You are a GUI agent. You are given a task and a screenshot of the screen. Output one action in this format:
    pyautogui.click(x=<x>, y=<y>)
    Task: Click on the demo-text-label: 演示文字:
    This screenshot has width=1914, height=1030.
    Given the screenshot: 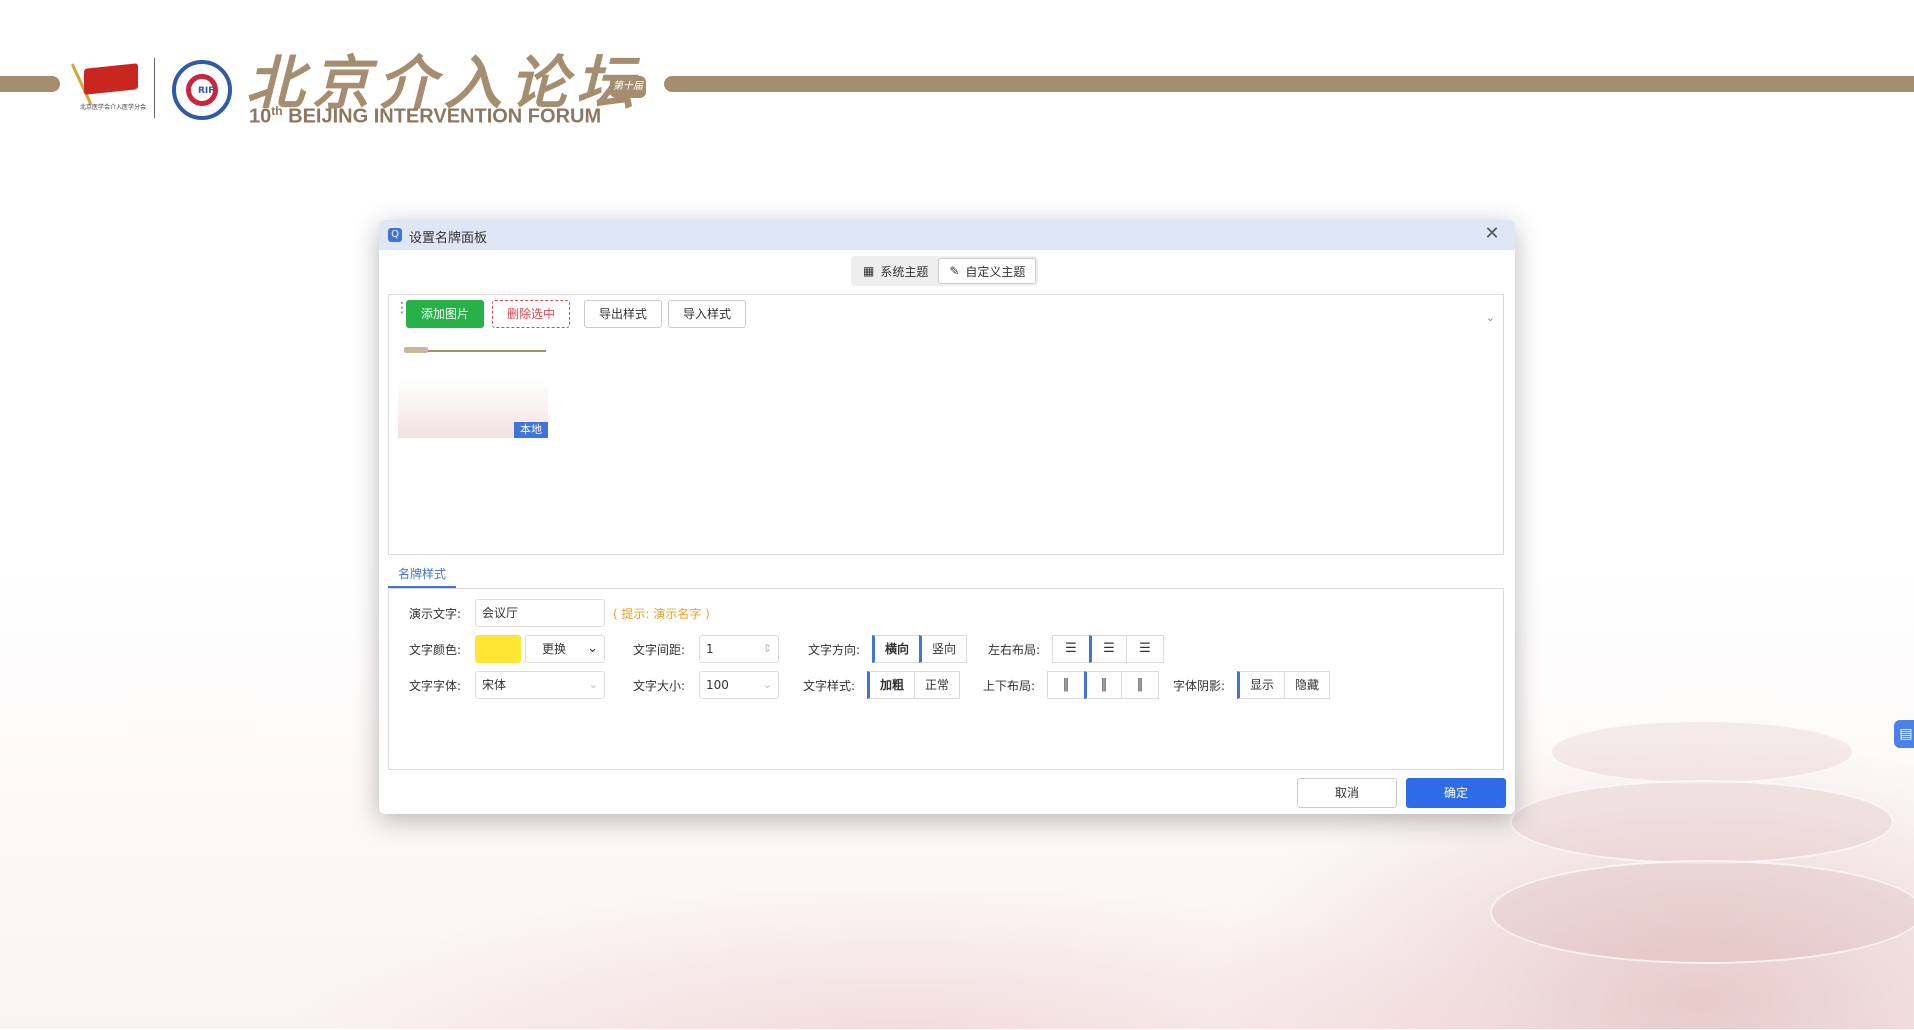 What is the action you would take?
    pyautogui.click(x=435, y=614)
    